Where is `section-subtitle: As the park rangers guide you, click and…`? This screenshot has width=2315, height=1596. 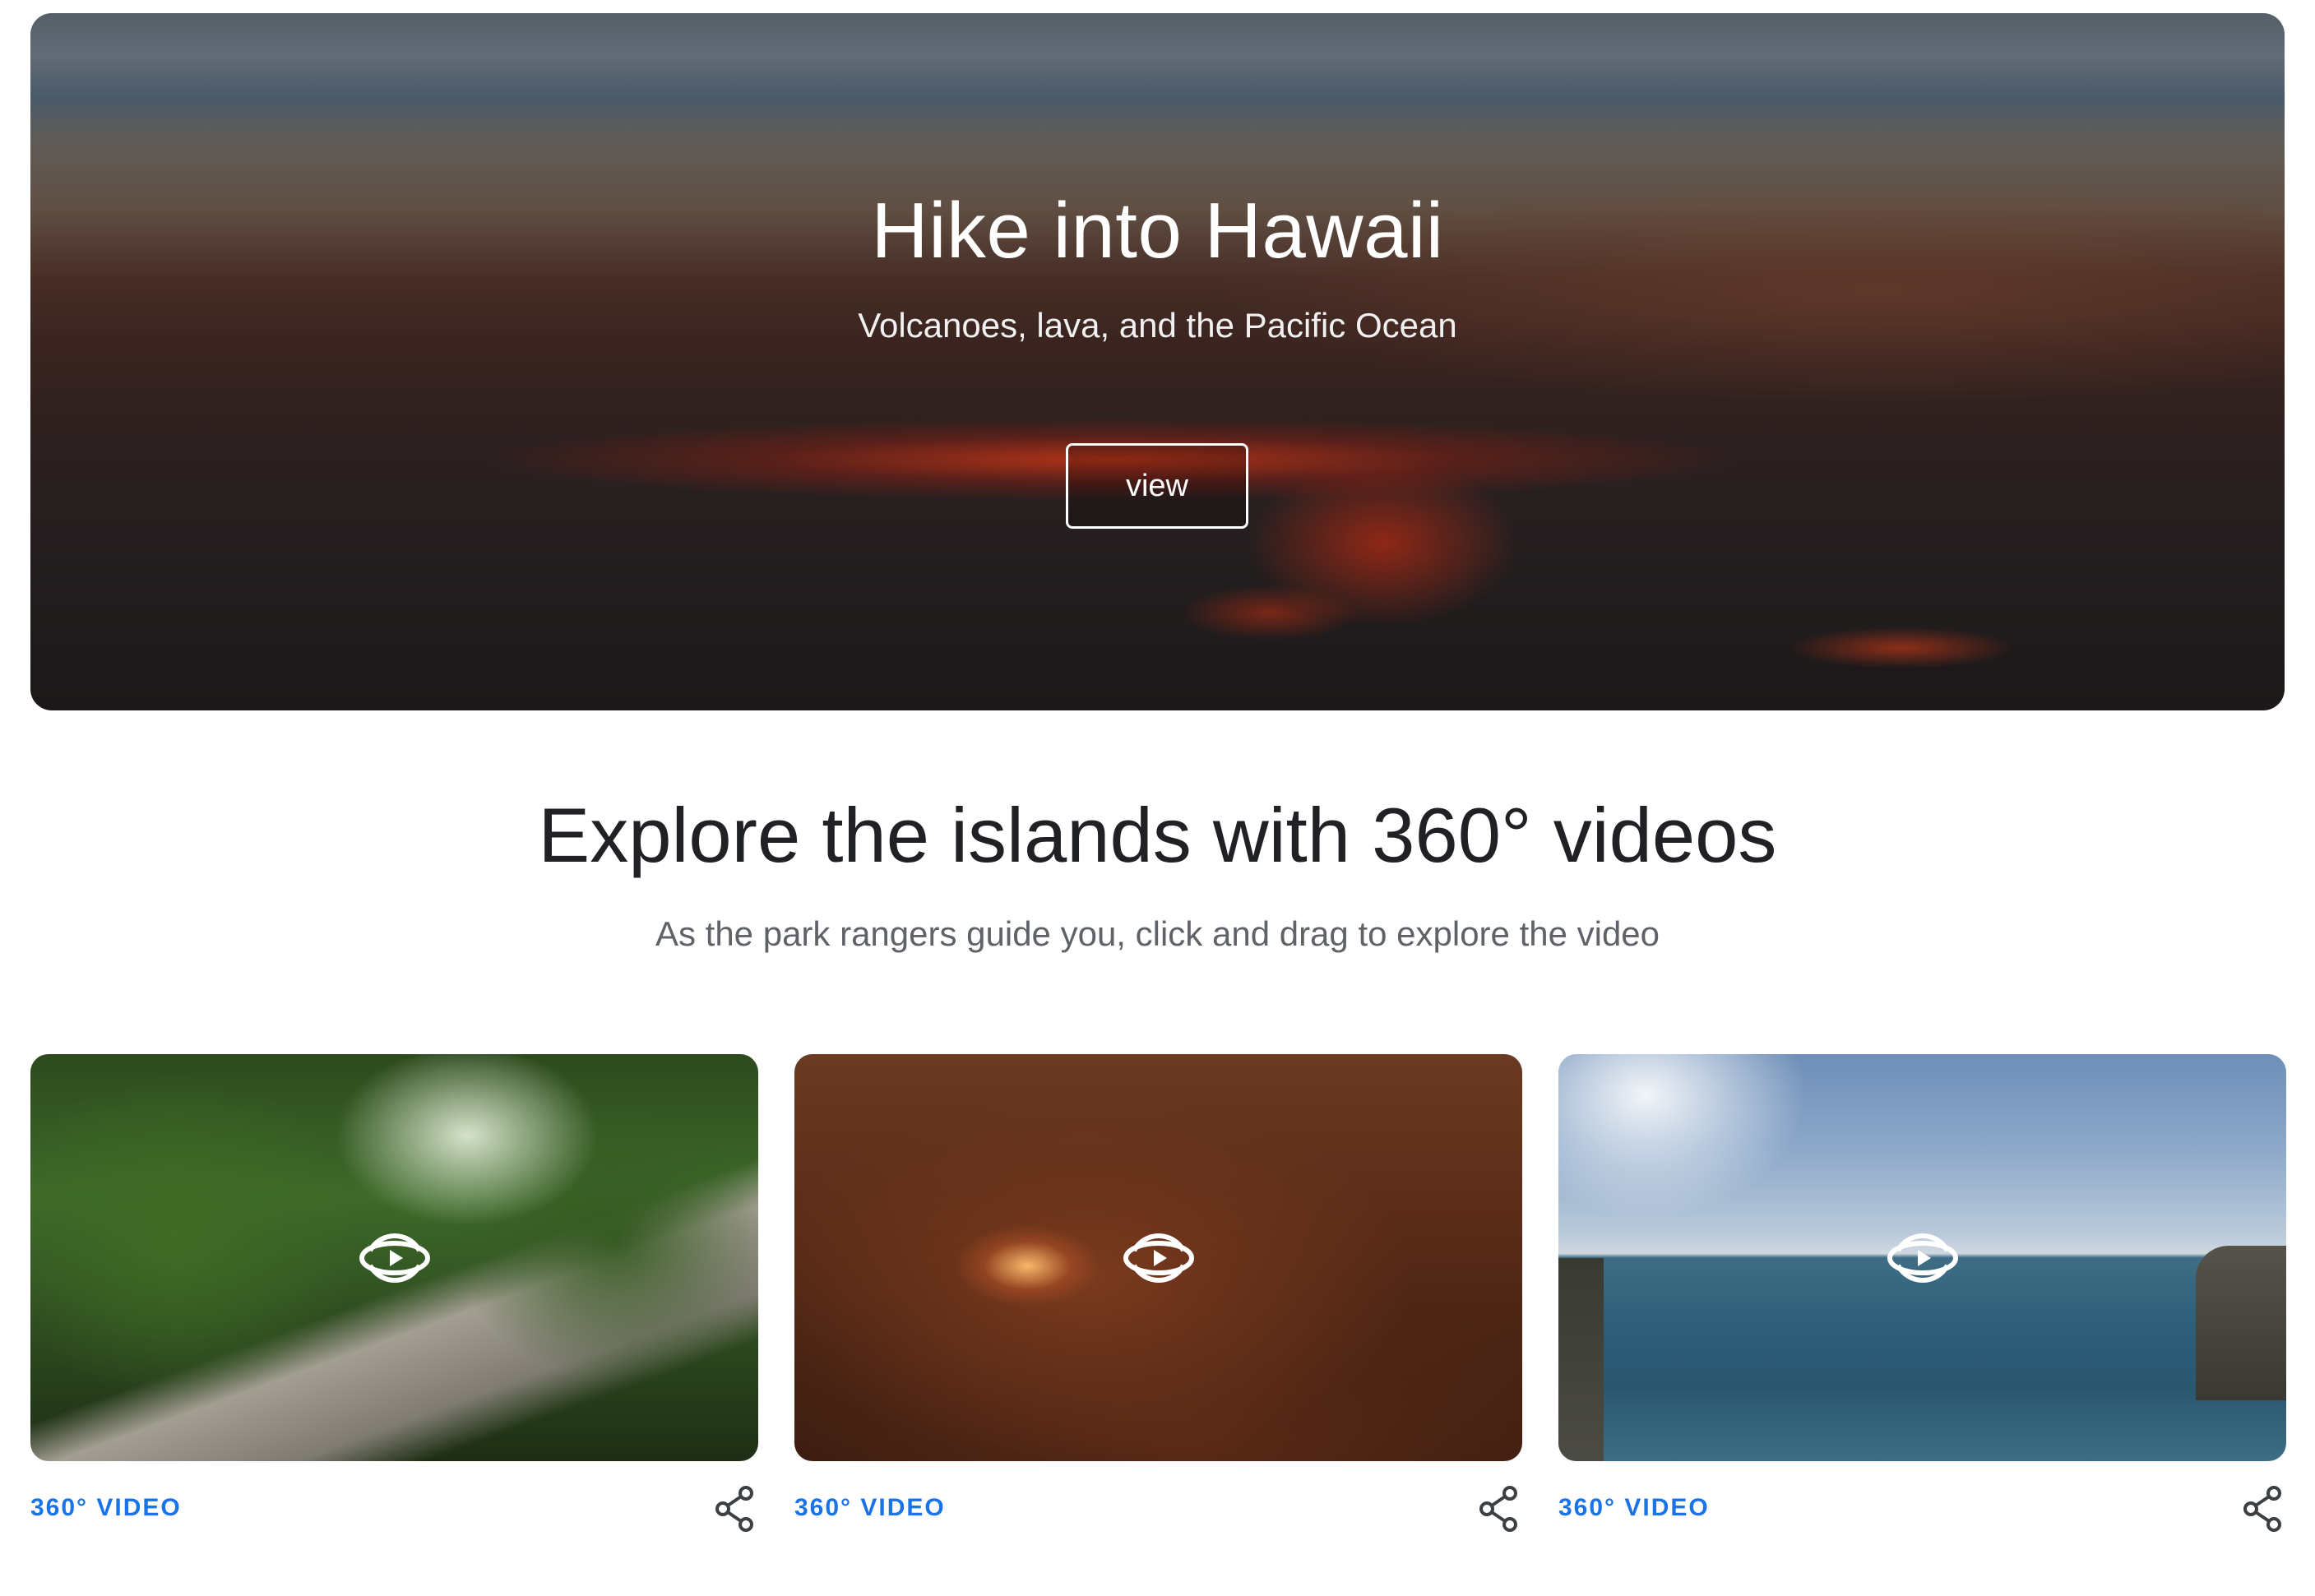
section-subtitle: As the park rangers guide you, click and… is located at coordinates (1157, 934).